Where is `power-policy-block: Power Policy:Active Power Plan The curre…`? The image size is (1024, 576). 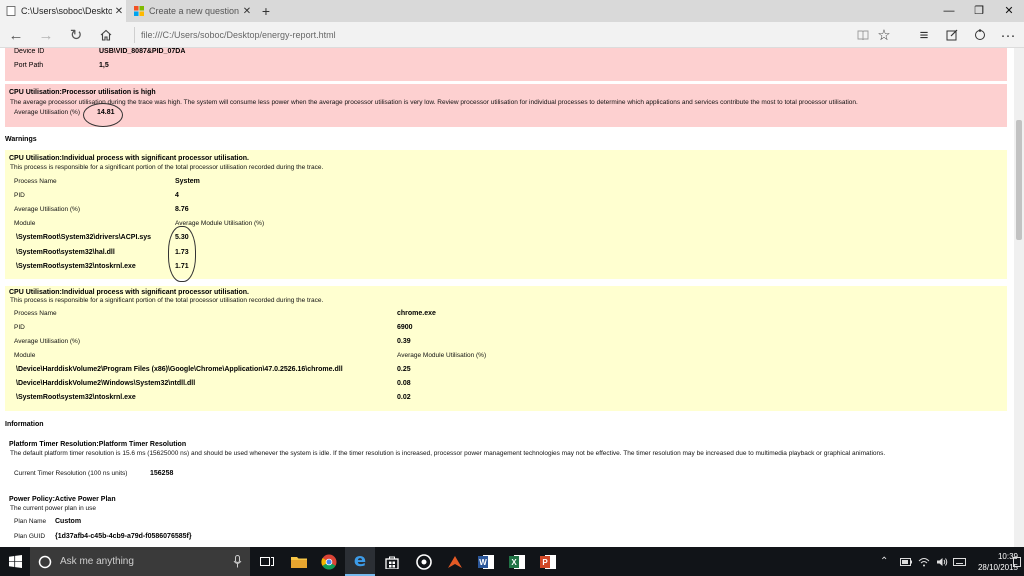 power-policy-block: Power Policy:Active Power Plan The curre… is located at coordinates (506, 519).